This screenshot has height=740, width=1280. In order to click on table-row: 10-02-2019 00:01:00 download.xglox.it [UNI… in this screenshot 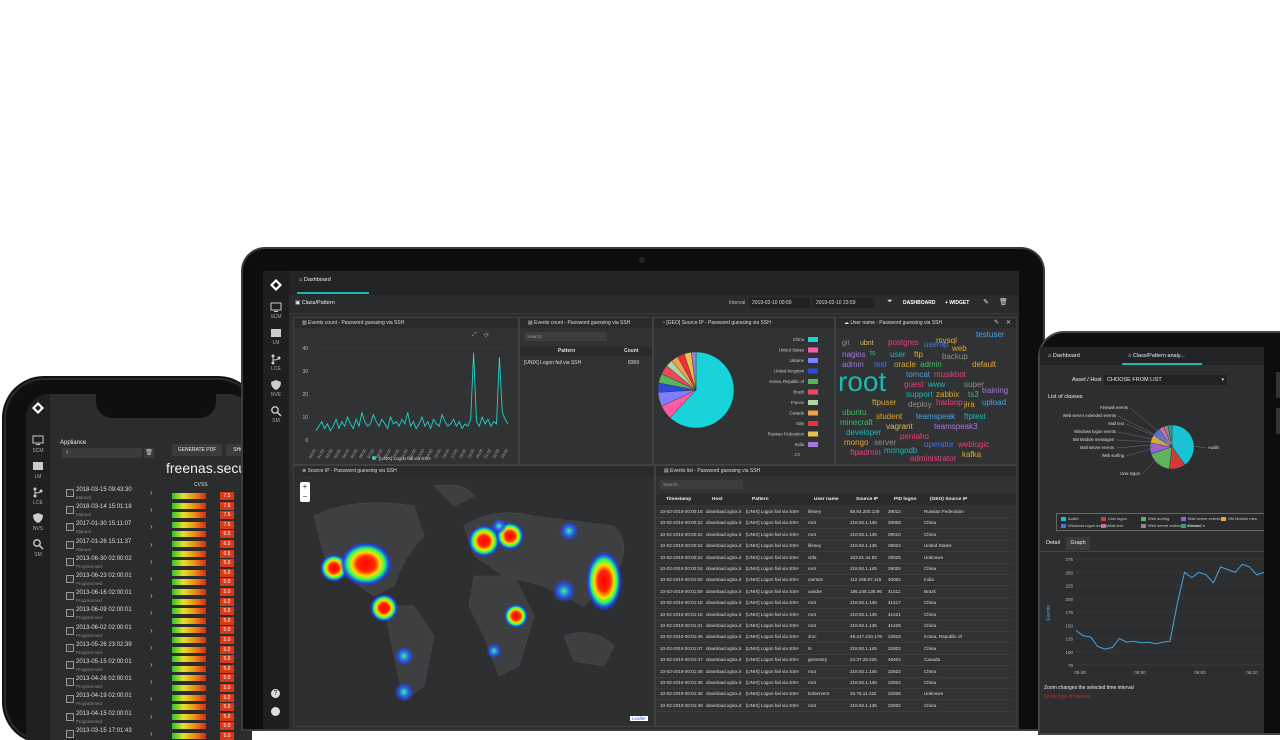, I will do `click(835, 580)`.